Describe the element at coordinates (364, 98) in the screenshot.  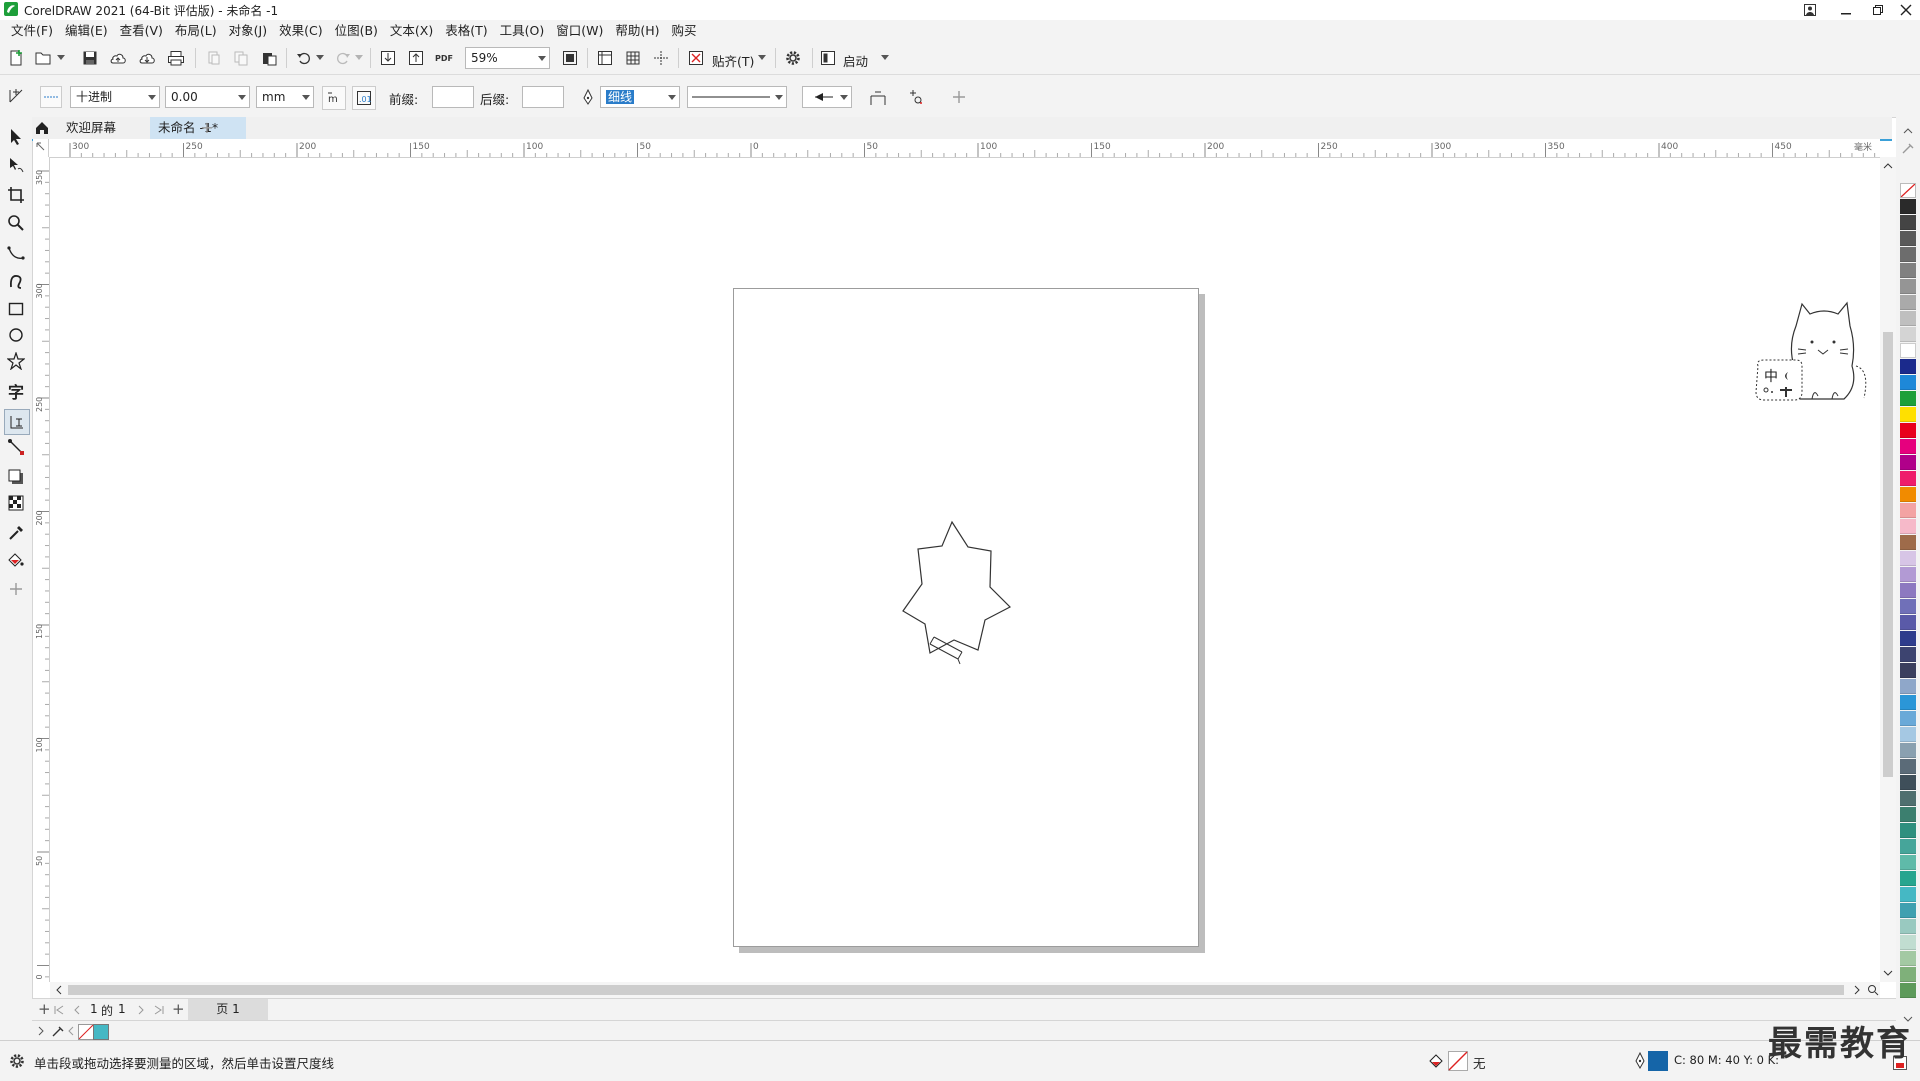
I see `show-leading-zero-icon: .01` at that location.